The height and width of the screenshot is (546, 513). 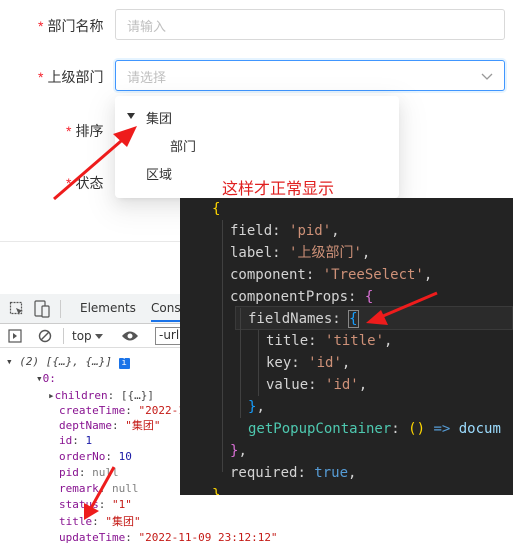 What do you see at coordinates (100, 493) in the screenshot?
I see `arrow-to-title-field` at bounding box center [100, 493].